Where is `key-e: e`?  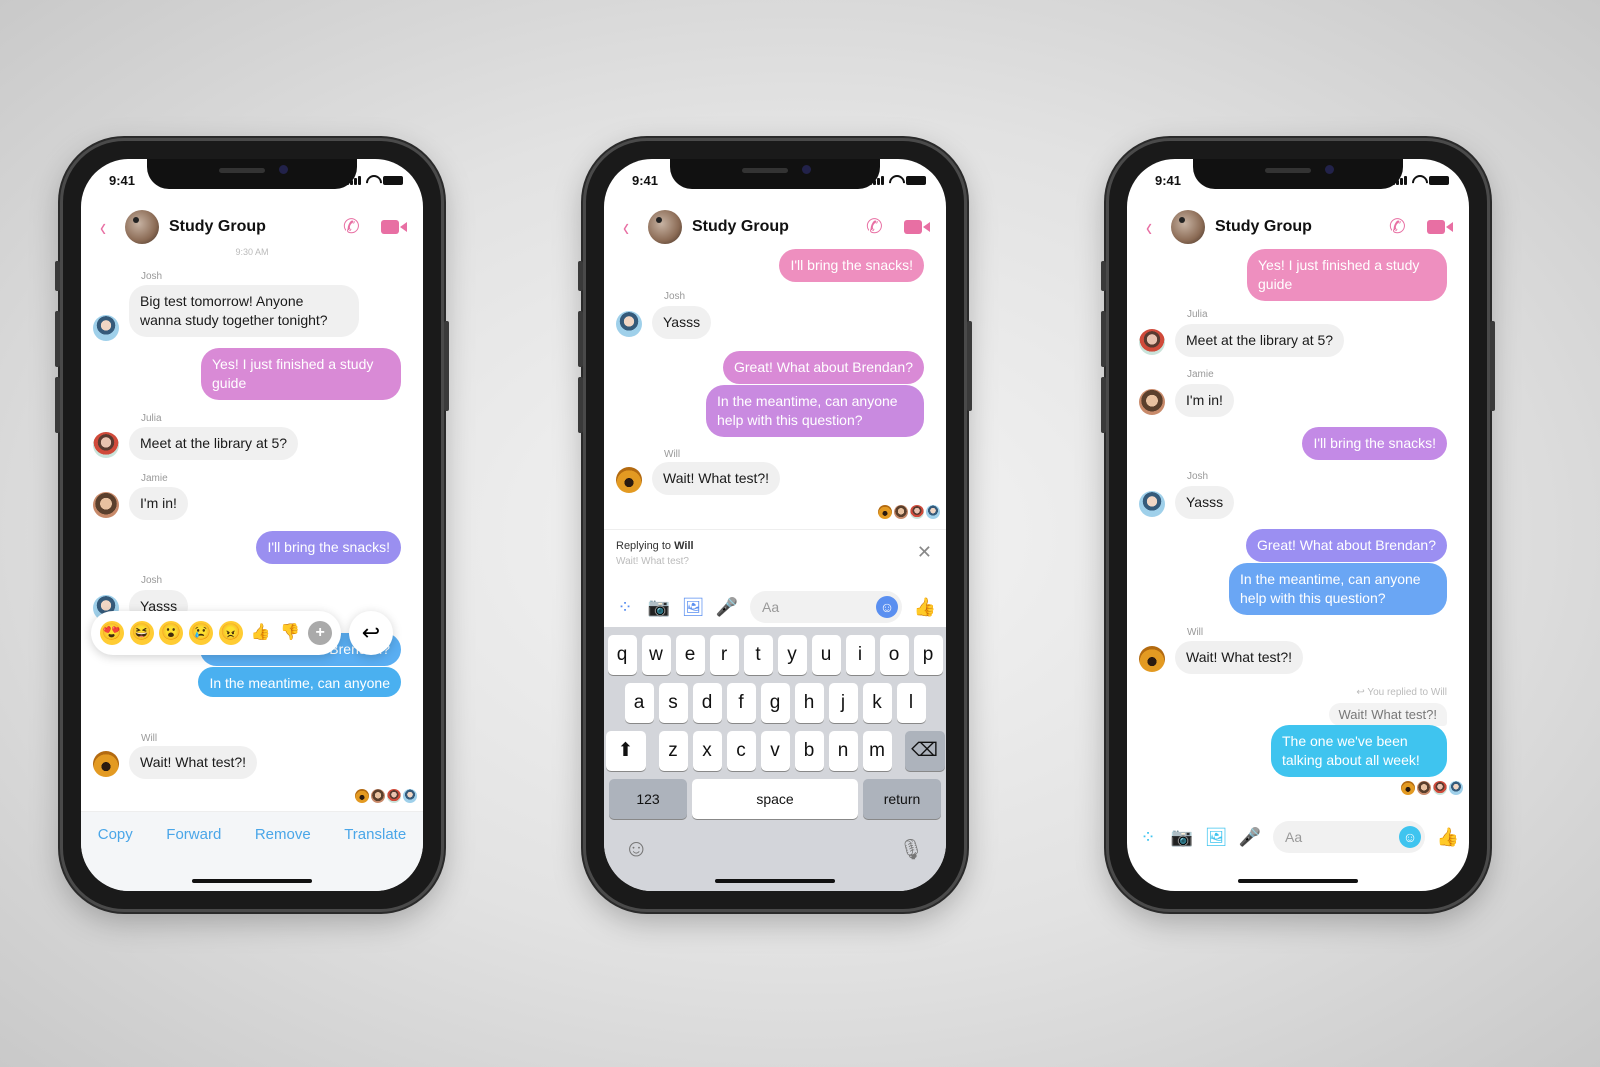
key-e: e is located at coordinates (690, 655).